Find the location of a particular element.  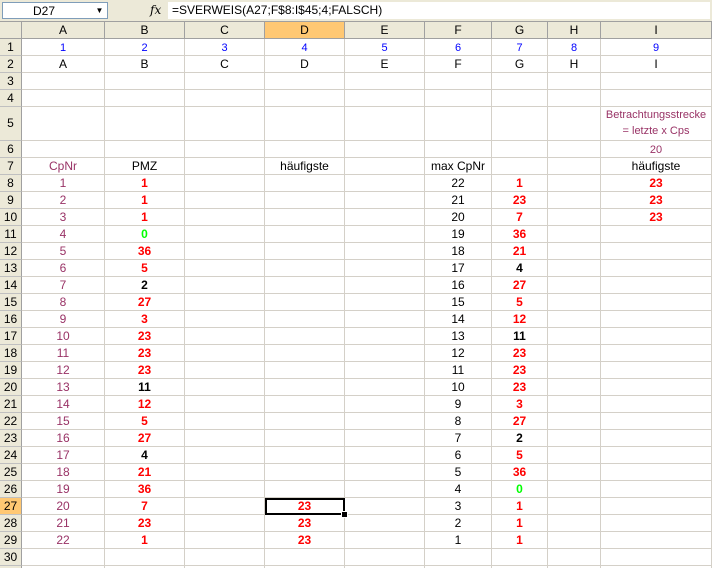

cell-d20 is located at coordinates (305, 387).